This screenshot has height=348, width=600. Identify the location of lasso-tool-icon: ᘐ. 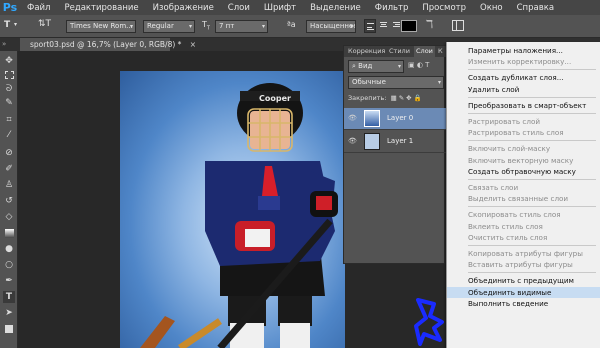
(9, 89).